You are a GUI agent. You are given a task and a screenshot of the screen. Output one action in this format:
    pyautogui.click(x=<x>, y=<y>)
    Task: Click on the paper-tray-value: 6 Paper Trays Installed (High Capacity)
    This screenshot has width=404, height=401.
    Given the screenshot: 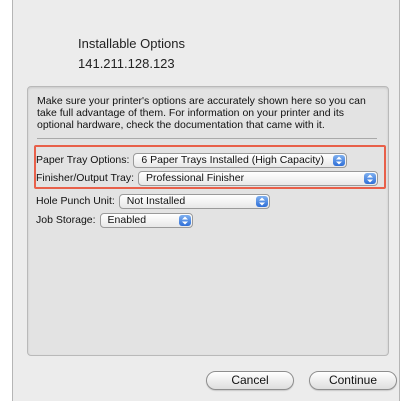 What is the action you would take?
    pyautogui.click(x=233, y=159)
    